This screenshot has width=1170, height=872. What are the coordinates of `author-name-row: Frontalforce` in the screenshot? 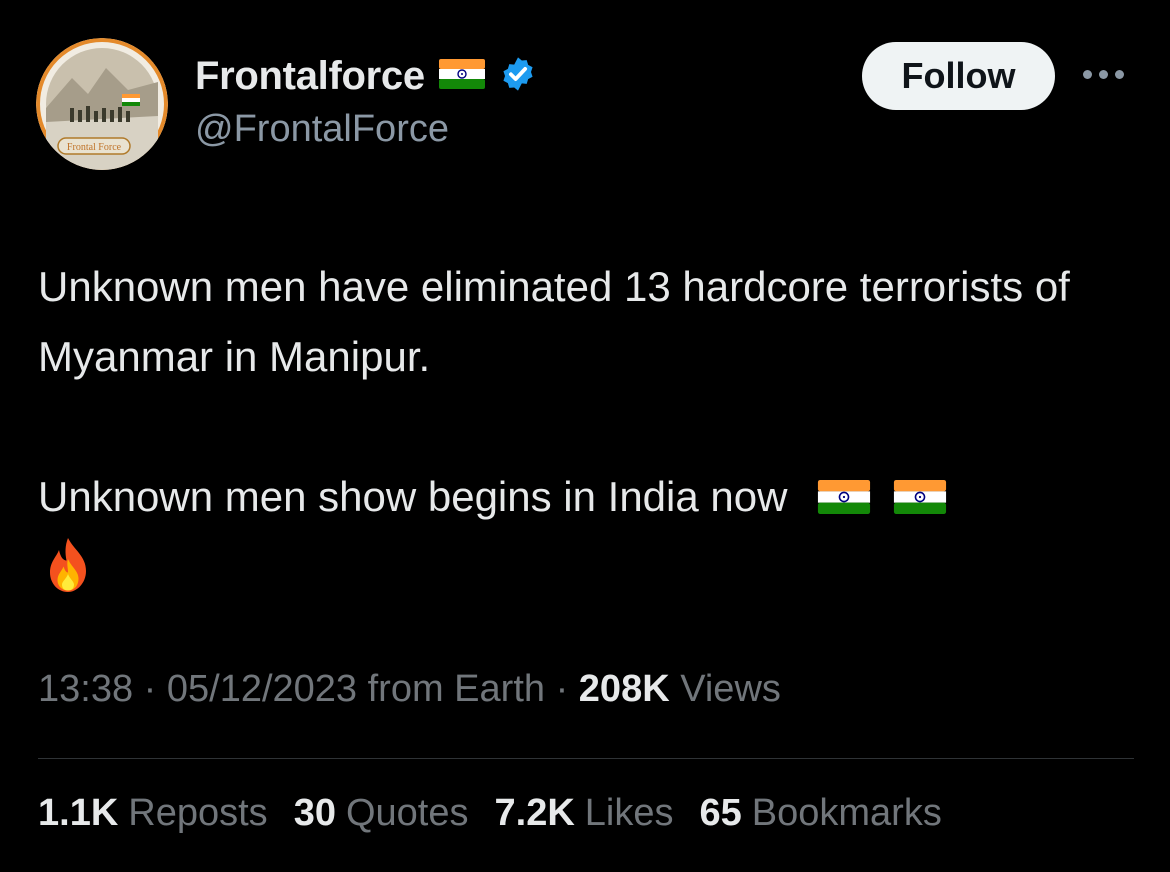 It's located at (366, 76).